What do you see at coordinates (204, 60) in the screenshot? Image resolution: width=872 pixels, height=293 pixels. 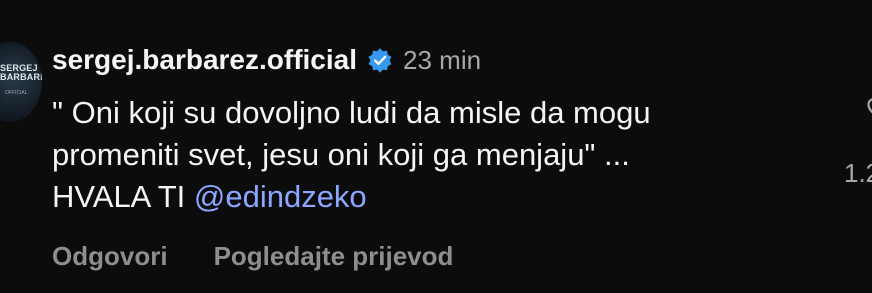 I see `username-link: sergej.barbarez.official` at bounding box center [204, 60].